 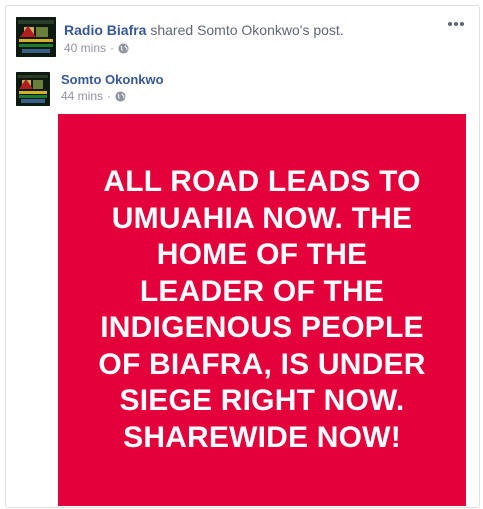 I want to click on more-options-icon, so click(x=456, y=24).